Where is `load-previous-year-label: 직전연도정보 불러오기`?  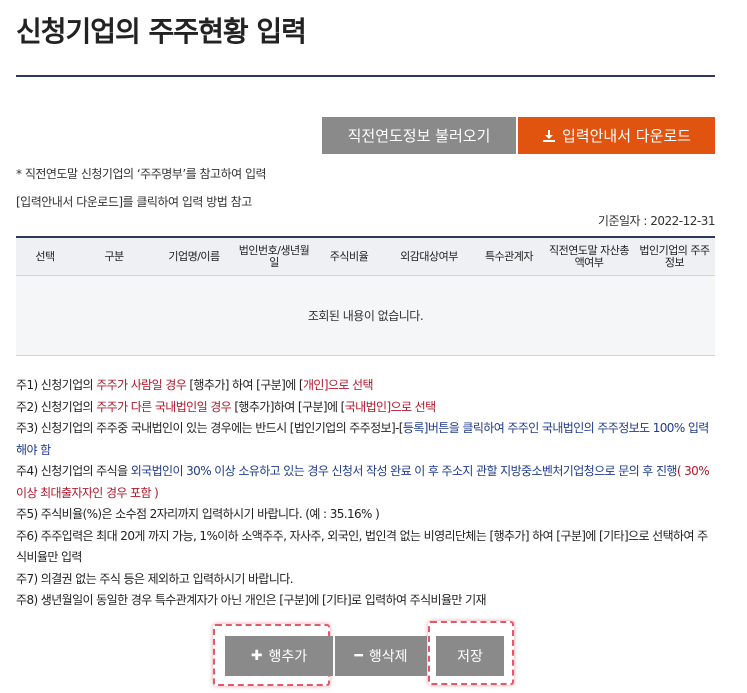 load-previous-year-label: 직전연도정보 불러오기 is located at coordinates (419, 136).